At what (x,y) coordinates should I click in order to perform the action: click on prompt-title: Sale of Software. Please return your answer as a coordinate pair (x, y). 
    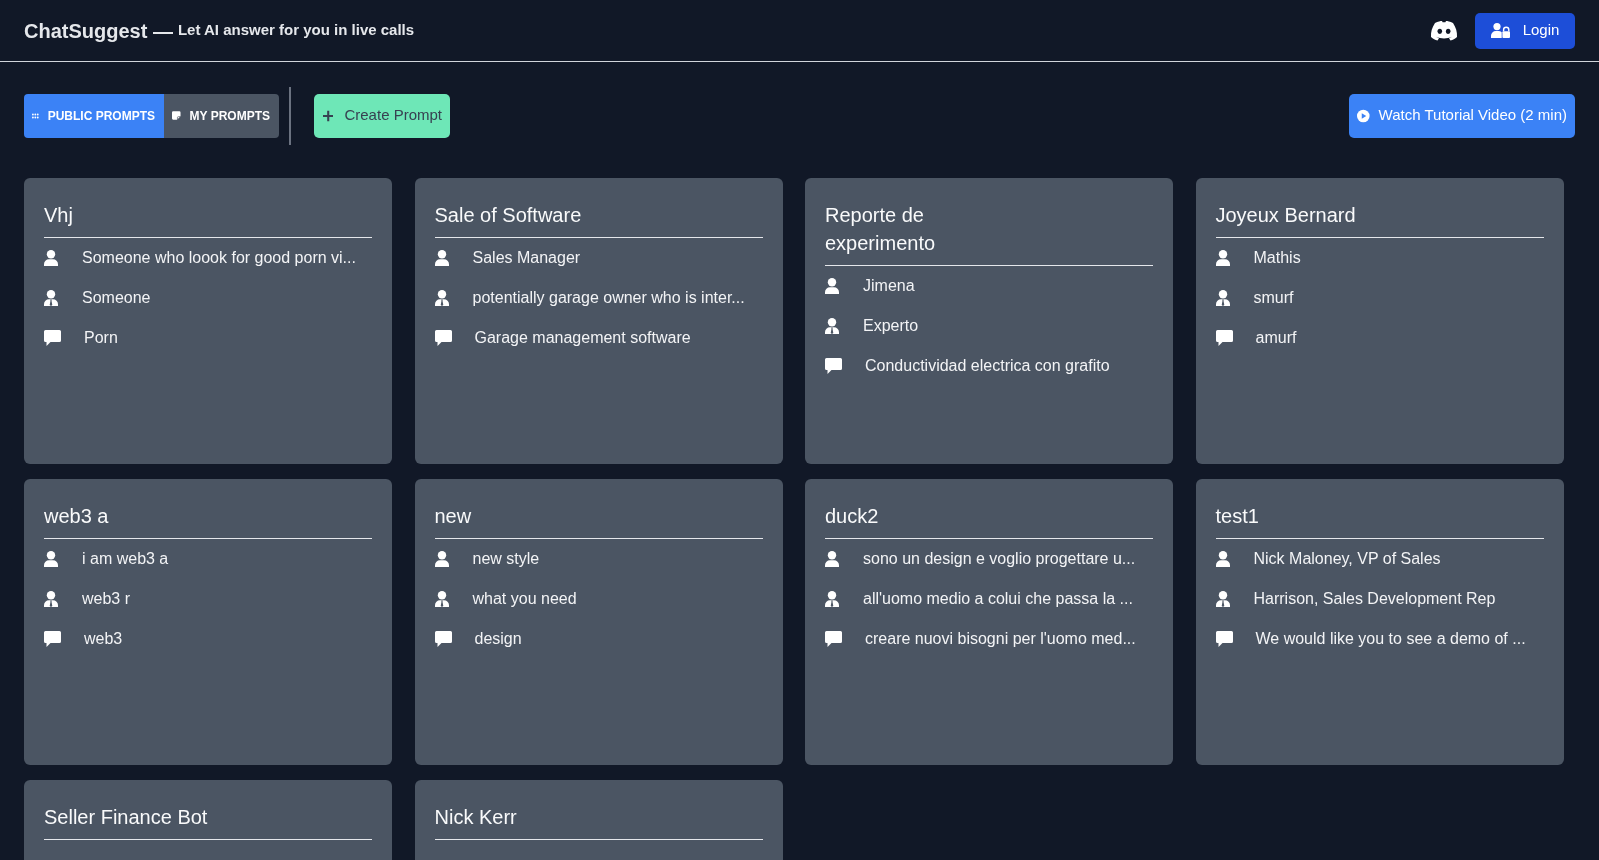
    Looking at the image, I should click on (508, 215).